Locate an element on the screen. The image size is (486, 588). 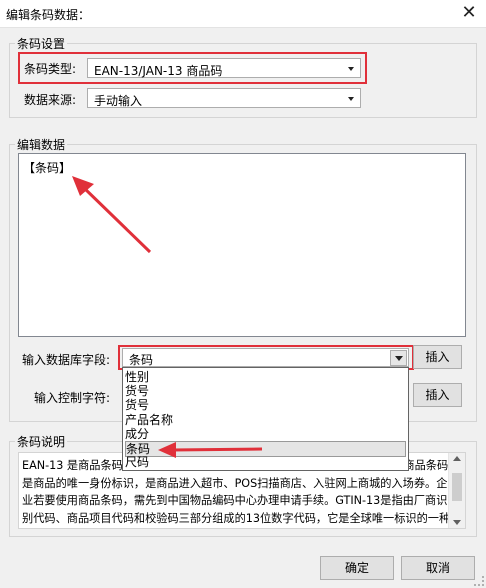
annotation-arrow-up is located at coordinates (112, 215).